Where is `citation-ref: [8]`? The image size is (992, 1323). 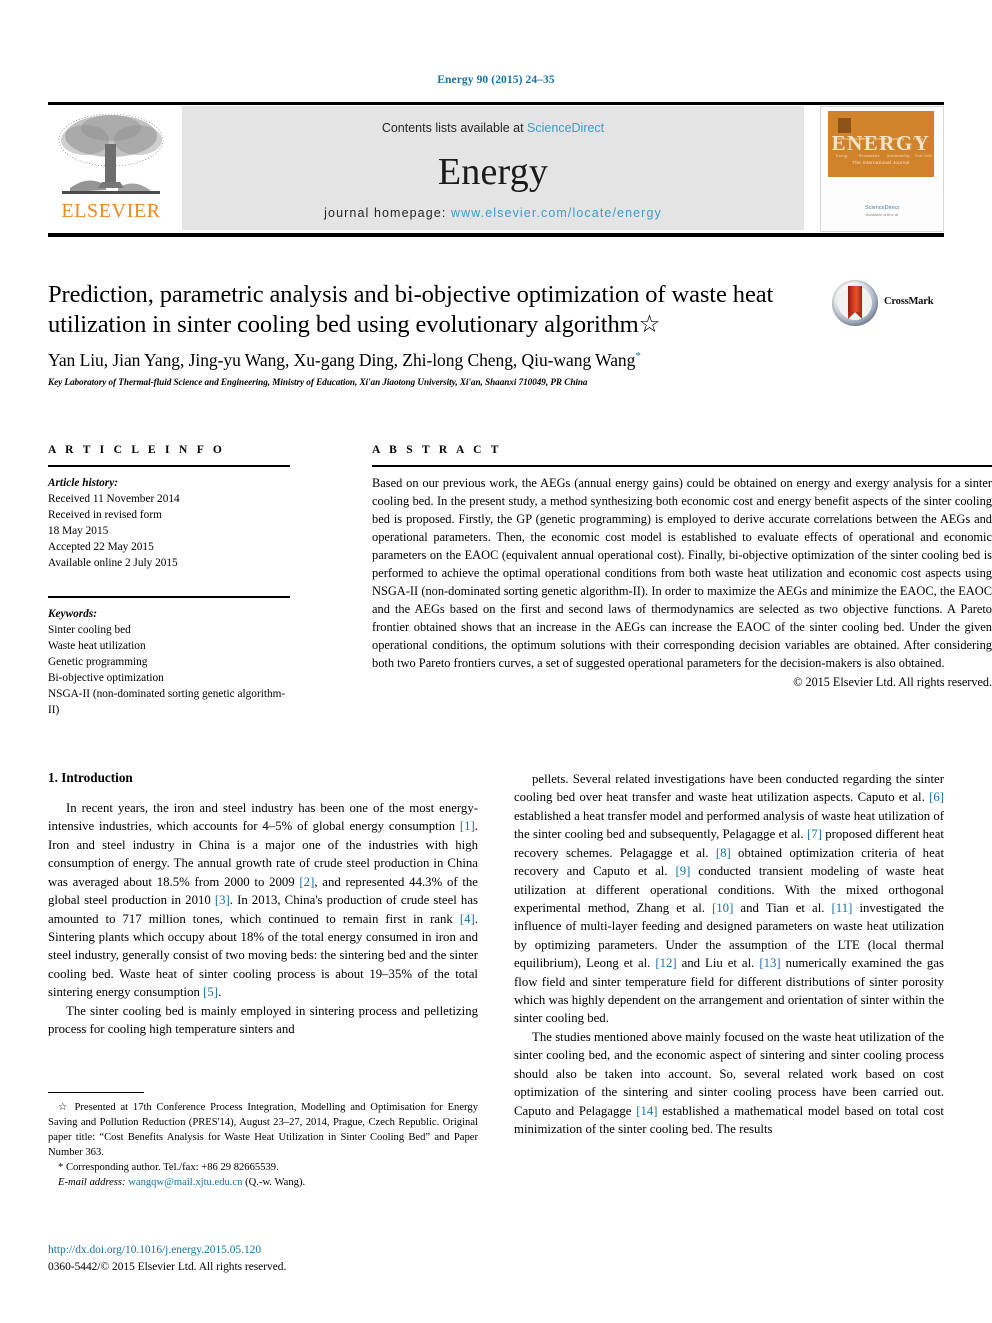
citation-ref: [8] is located at coordinates (723, 853).